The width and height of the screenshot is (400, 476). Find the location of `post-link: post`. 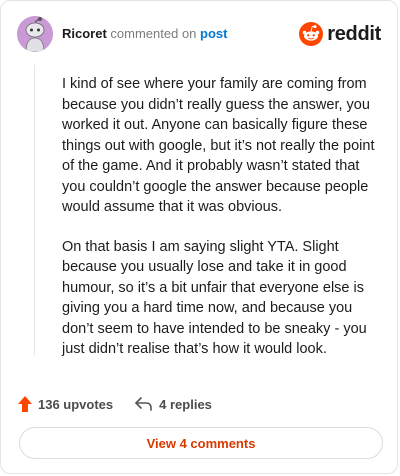

post-link: post is located at coordinates (213, 33).